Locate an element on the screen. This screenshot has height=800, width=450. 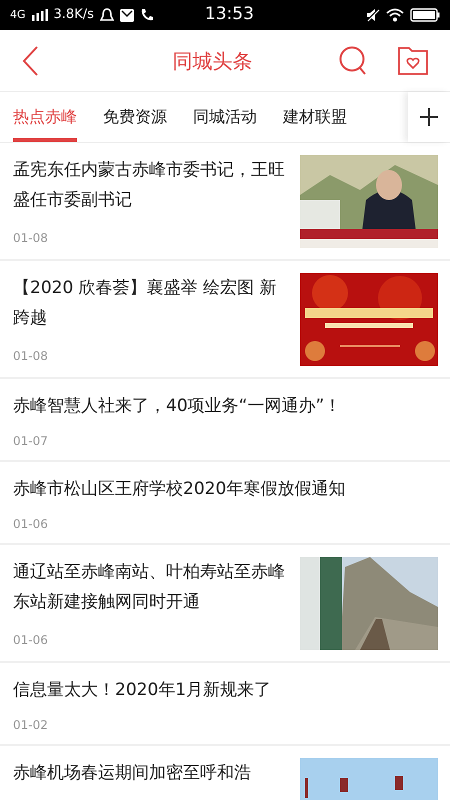
news-item: 信息量太大！2020年1月新规来了 01-02 is located at coordinates (225, 704).